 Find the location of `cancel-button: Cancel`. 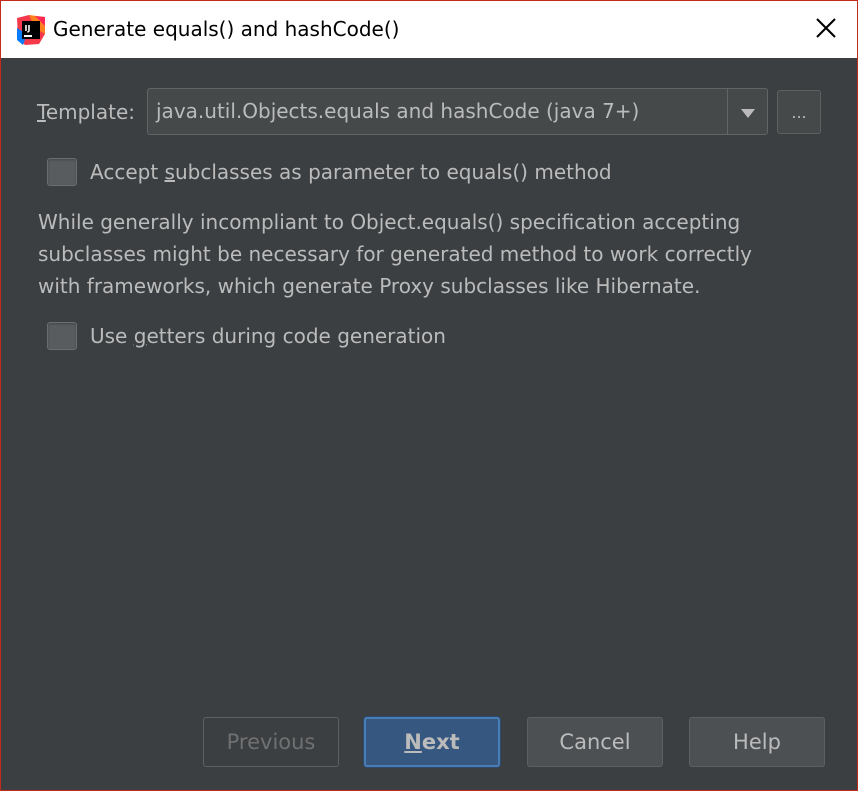

cancel-button: Cancel is located at coordinates (595, 742).